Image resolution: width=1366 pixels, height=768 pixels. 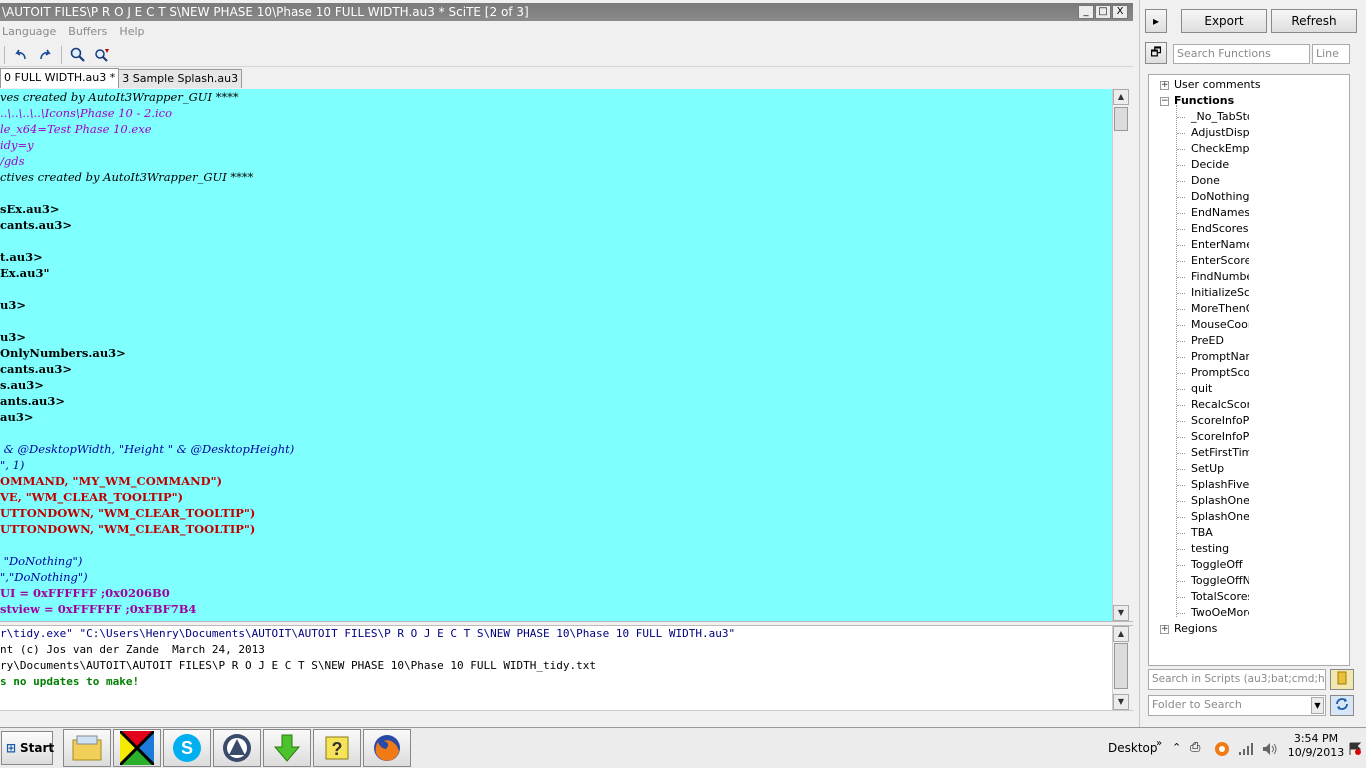 I want to click on play-button: ▸, so click(x=1156, y=21).